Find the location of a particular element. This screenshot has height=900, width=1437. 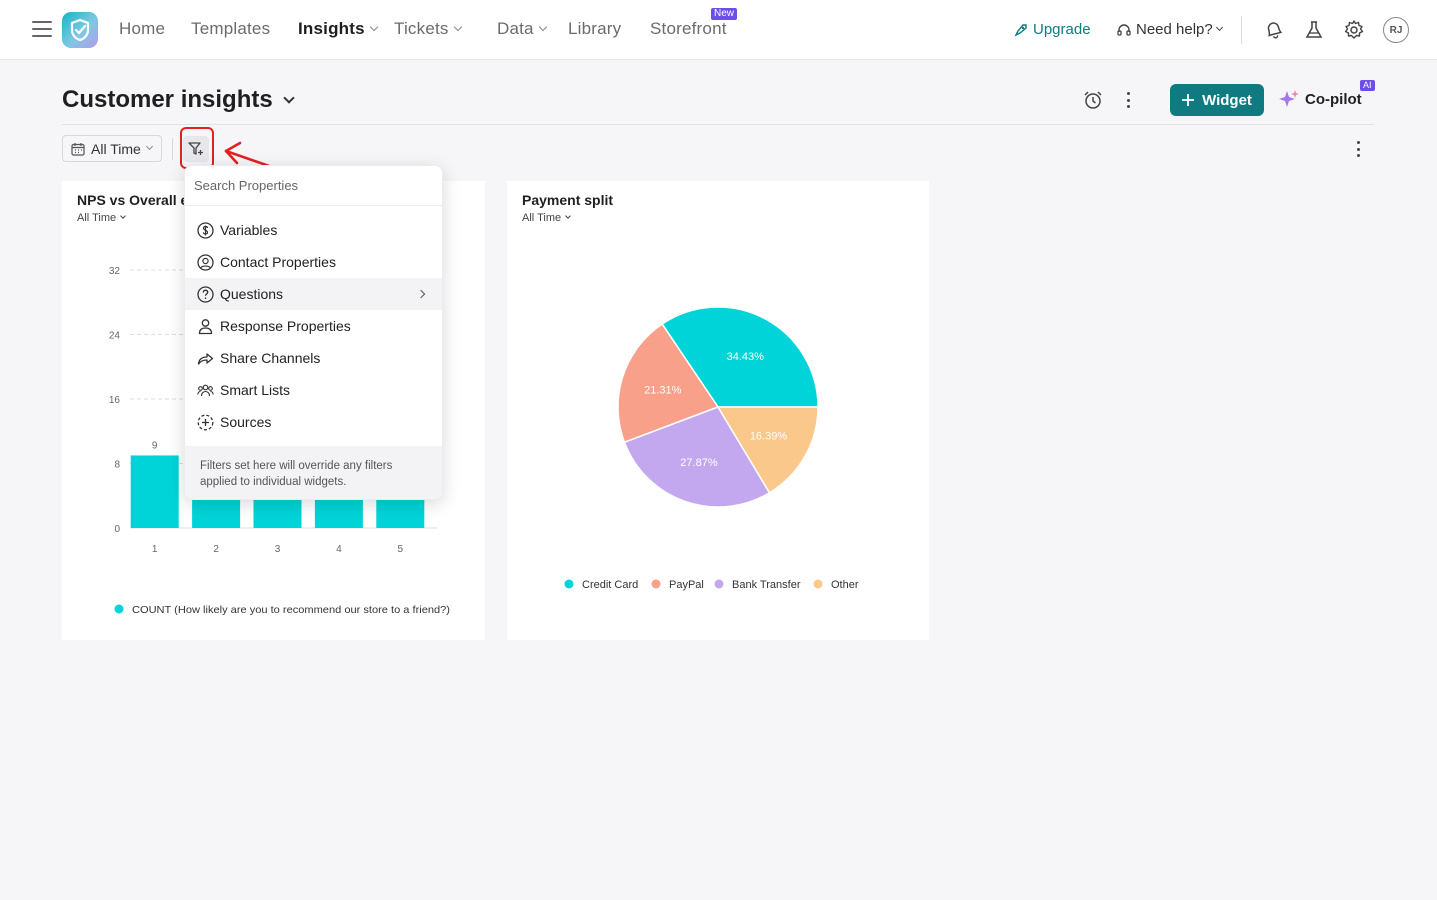

menu-item-label: Sources is located at coordinates (246, 422).